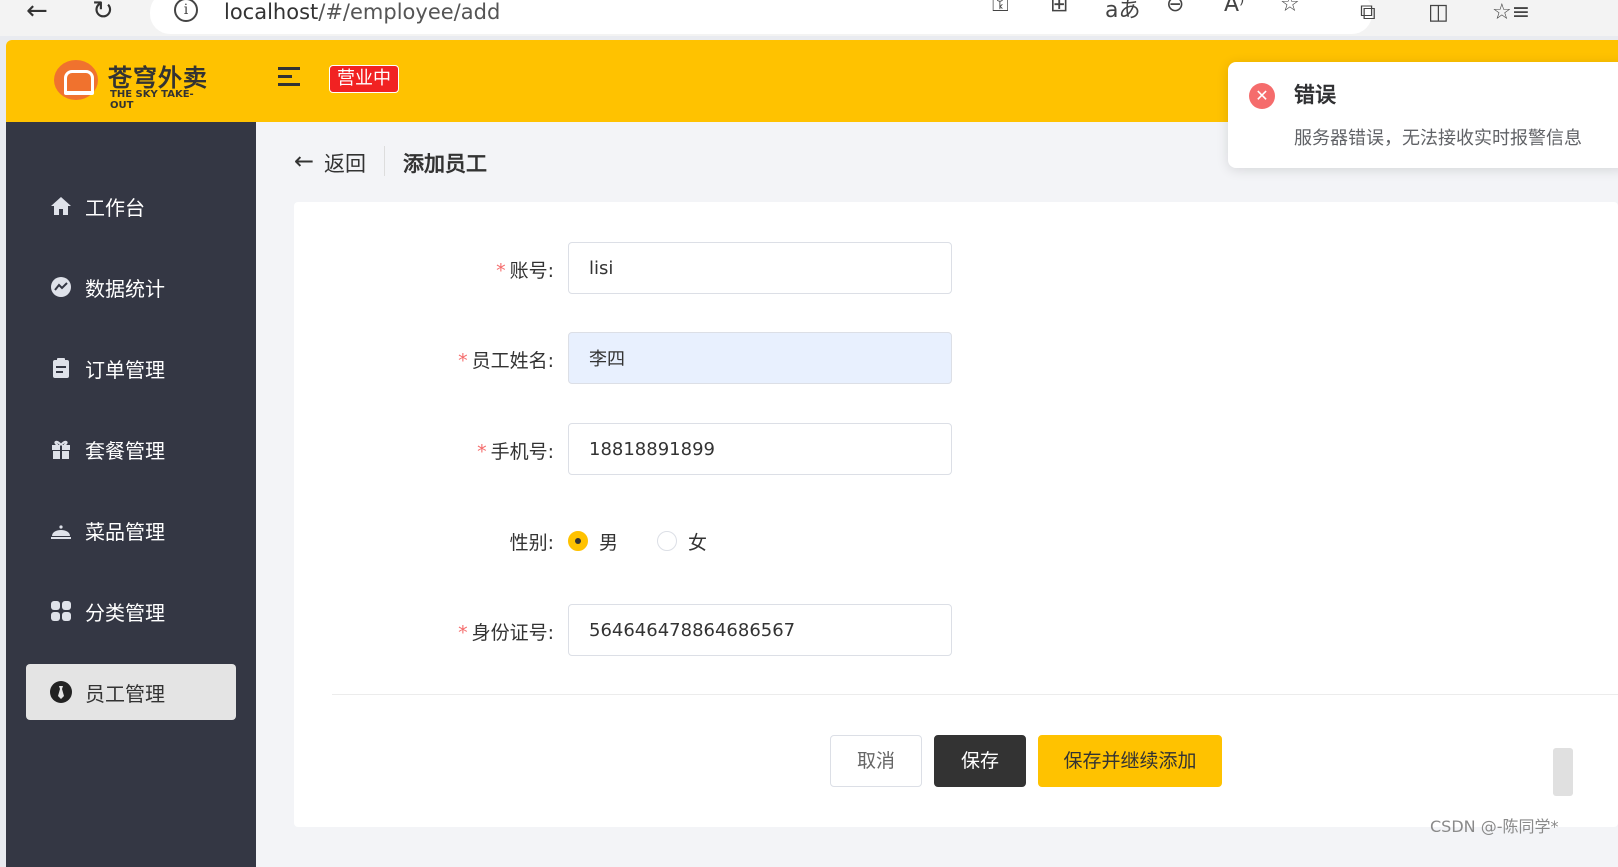 The image size is (1618, 867). Describe the element at coordinates (1494, 826) in the screenshot. I see `watermark: CSDN @-陈同学*` at that location.